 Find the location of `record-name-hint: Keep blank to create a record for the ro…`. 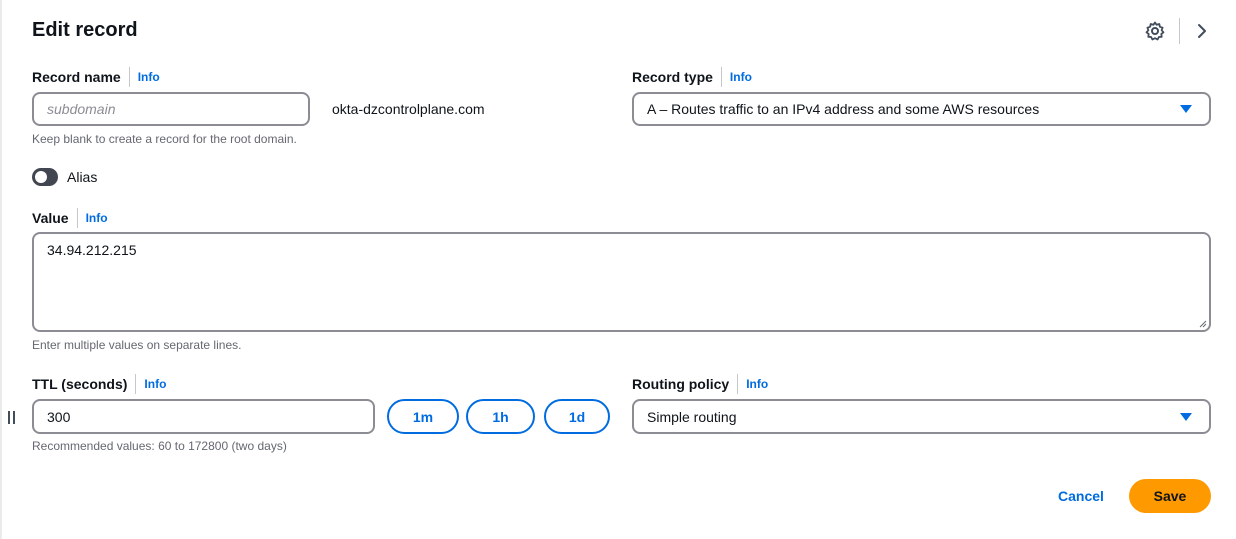

record-name-hint: Keep blank to create a record for the ro… is located at coordinates (164, 139).